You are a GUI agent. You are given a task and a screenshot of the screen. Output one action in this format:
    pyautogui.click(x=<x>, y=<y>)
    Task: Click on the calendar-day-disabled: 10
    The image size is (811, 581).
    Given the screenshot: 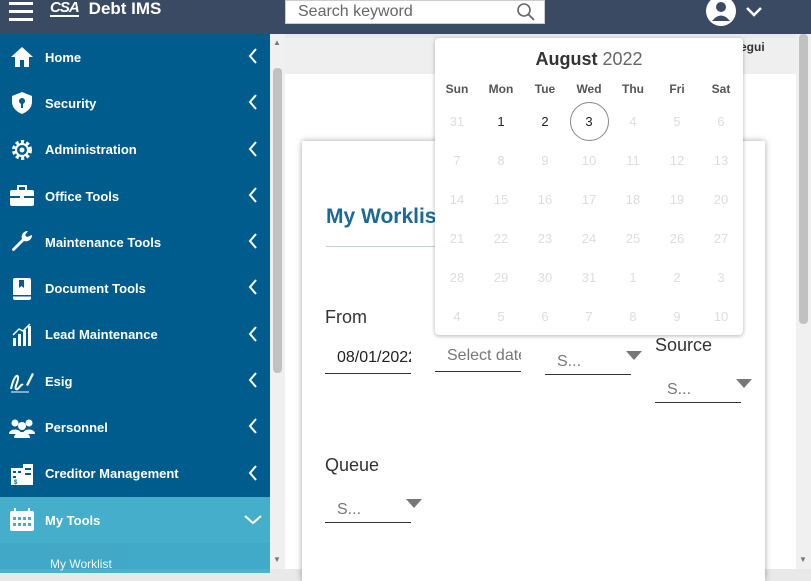 What is the action you would take?
    pyautogui.click(x=721, y=316)
    